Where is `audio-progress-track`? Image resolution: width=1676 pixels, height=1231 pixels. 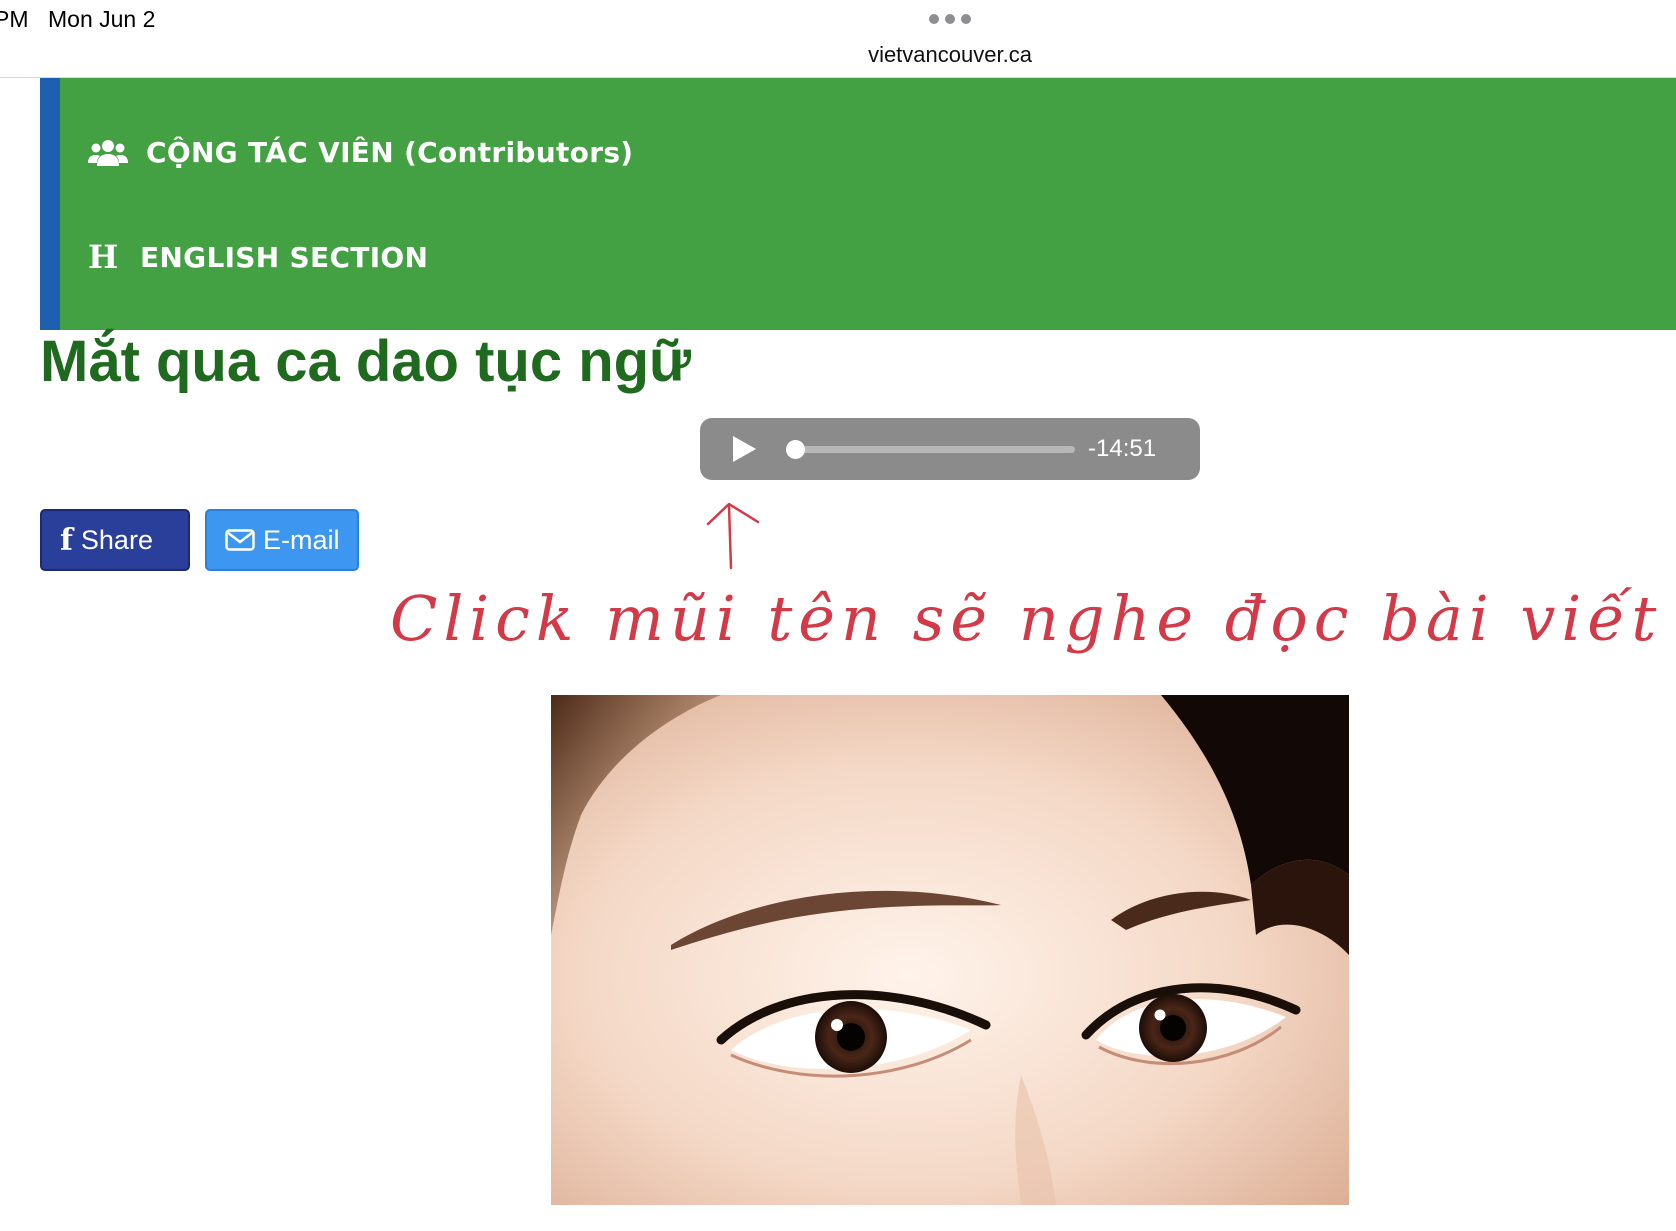 audio-progress-track is located at coordinates (932, 449).